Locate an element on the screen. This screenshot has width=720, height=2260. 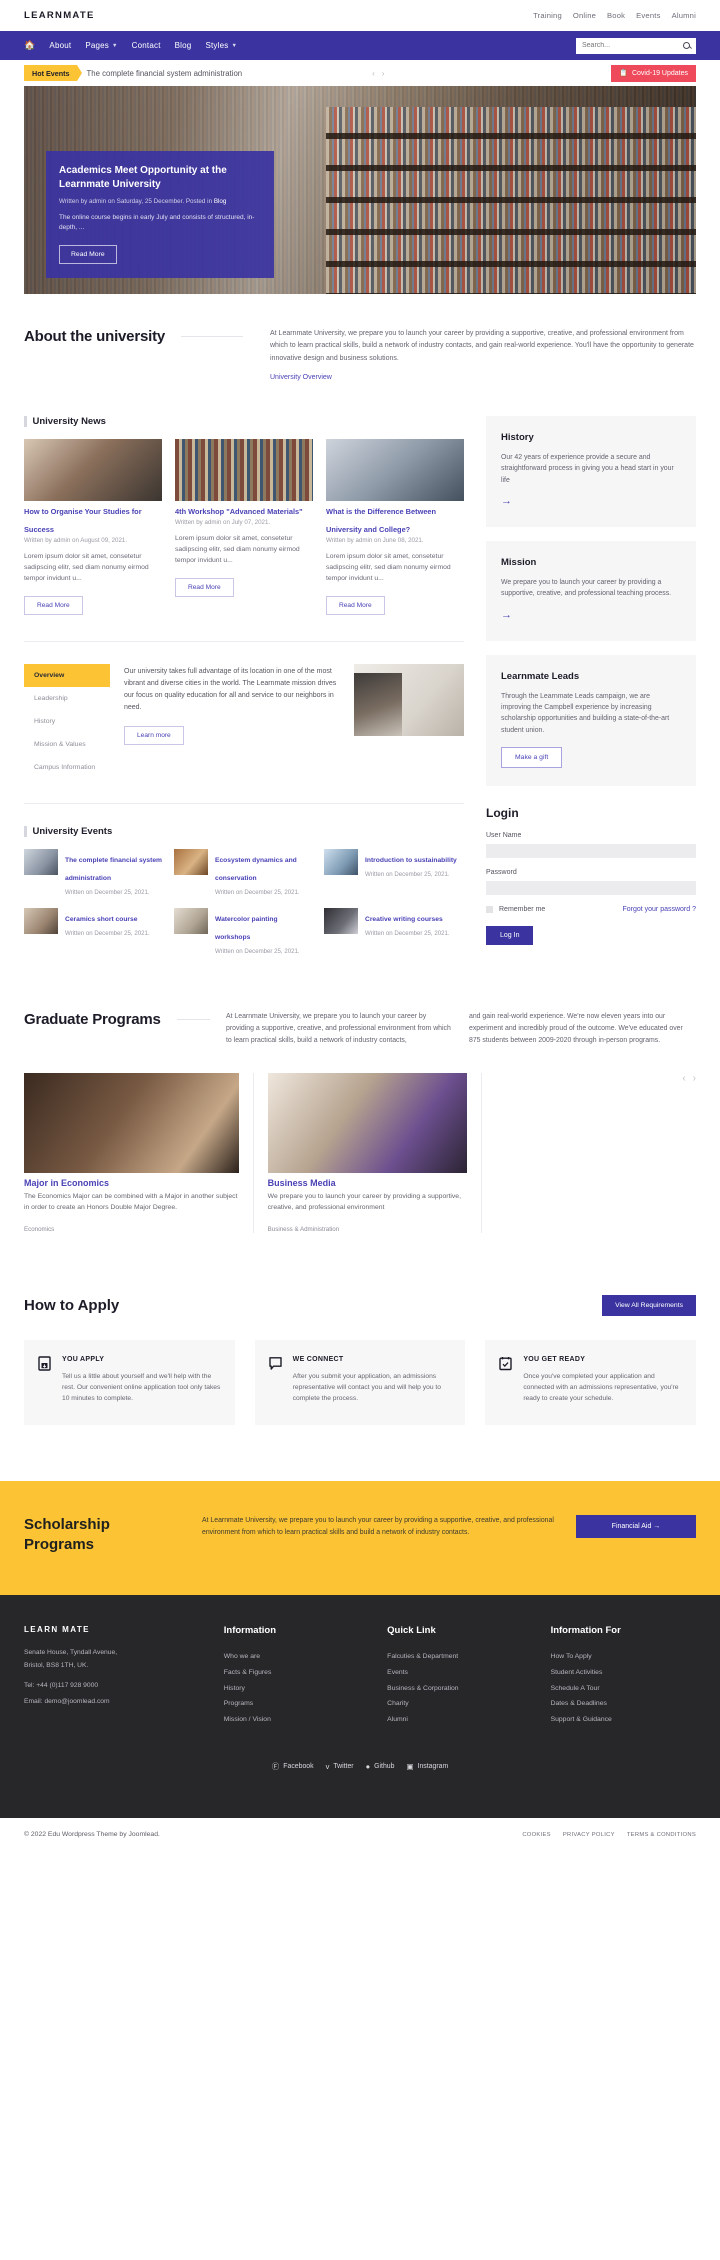
top-link-events: Events is located at coordinates (648, 15).